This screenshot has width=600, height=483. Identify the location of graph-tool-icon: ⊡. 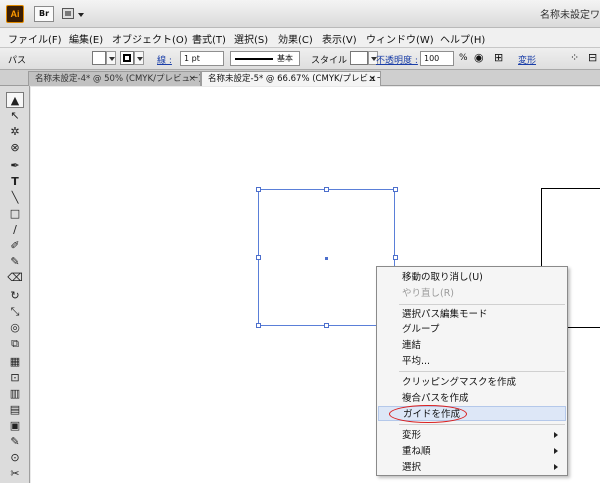
(15, 378).